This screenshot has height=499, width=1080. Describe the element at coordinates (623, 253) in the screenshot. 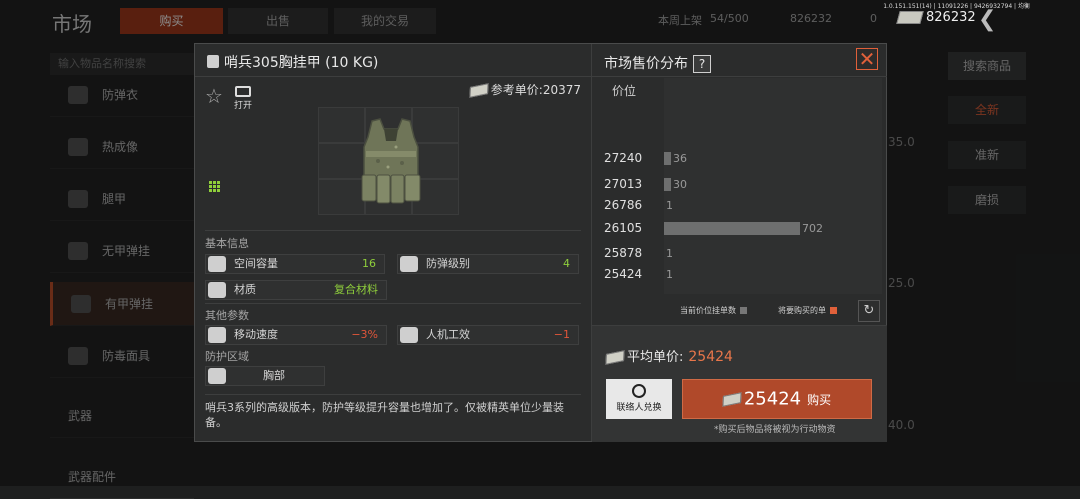

I see `price-label: 25878` at that location.